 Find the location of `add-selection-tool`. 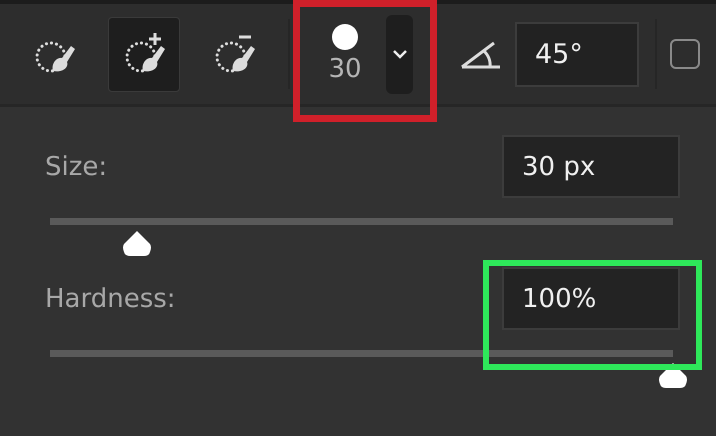

add-selection-tool is located at coordinates (144, 54).